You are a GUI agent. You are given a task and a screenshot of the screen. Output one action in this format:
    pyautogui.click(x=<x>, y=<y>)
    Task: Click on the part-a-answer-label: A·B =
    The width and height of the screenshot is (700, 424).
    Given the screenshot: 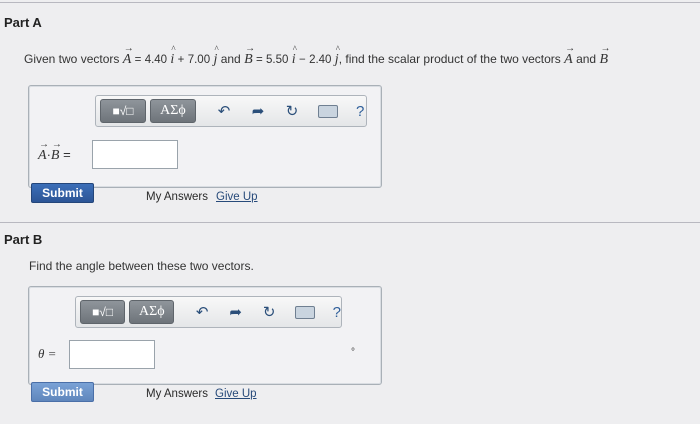 What is the action you would take?
    pyautogui.click(x=54, y=151)
    